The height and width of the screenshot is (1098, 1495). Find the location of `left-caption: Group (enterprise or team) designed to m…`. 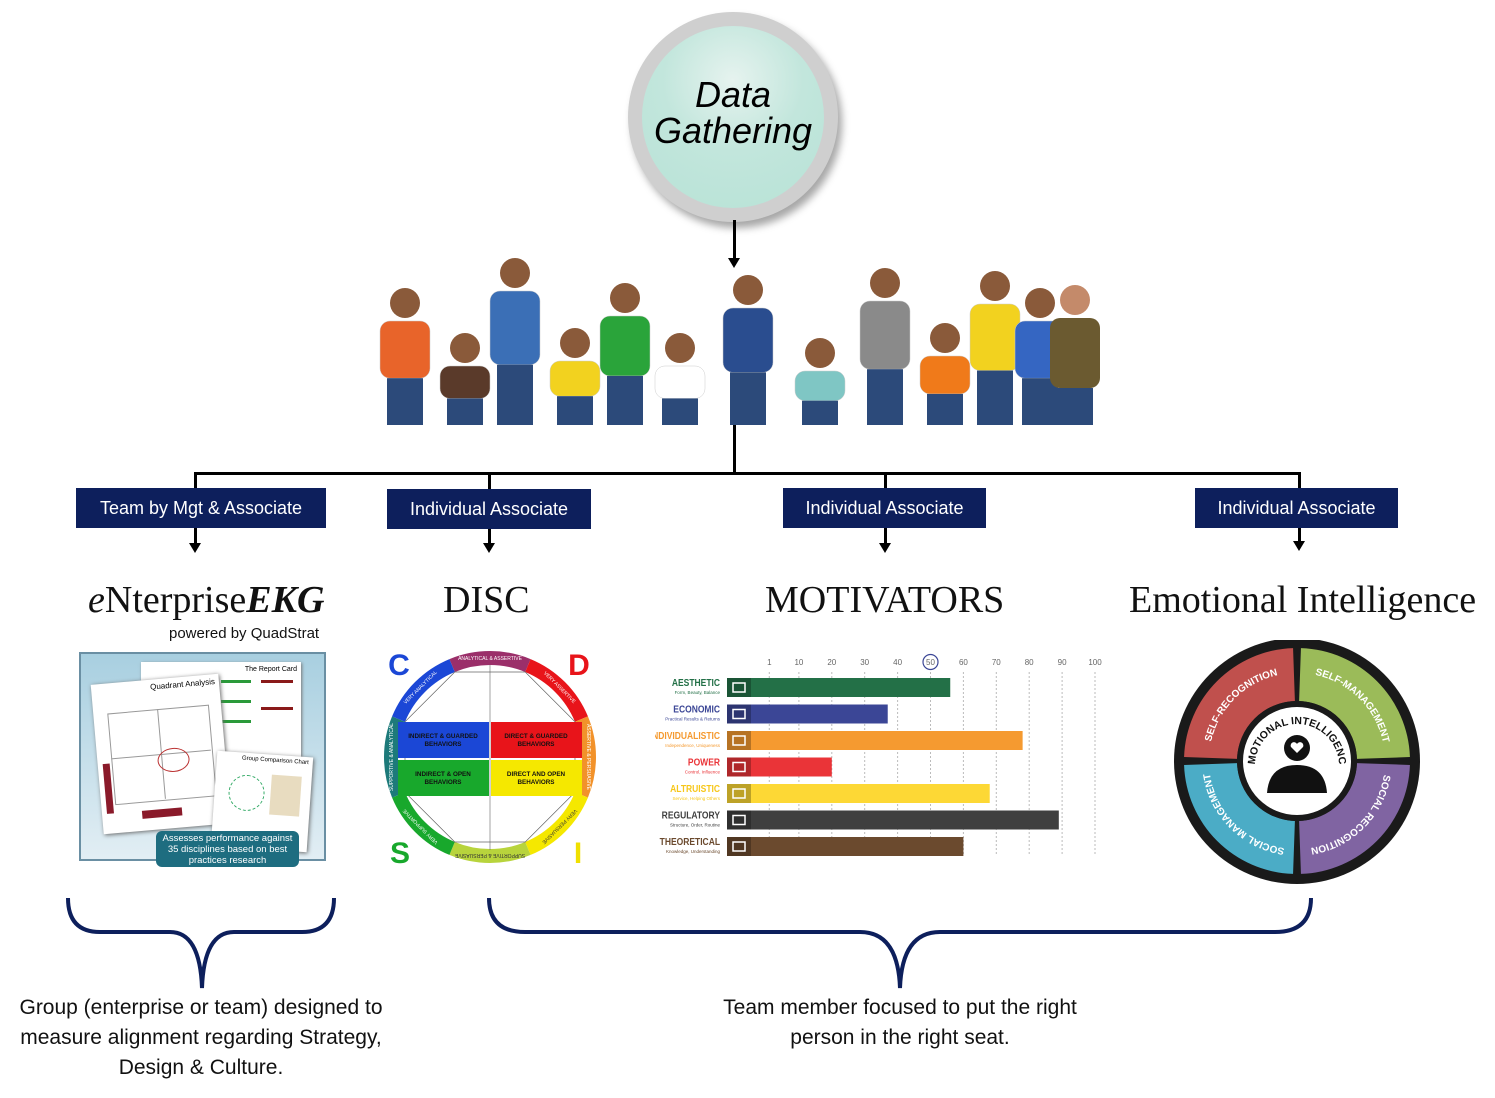

left-caption: Group (enterprise or team) designed to m… is located at coordinates (201, 1037).